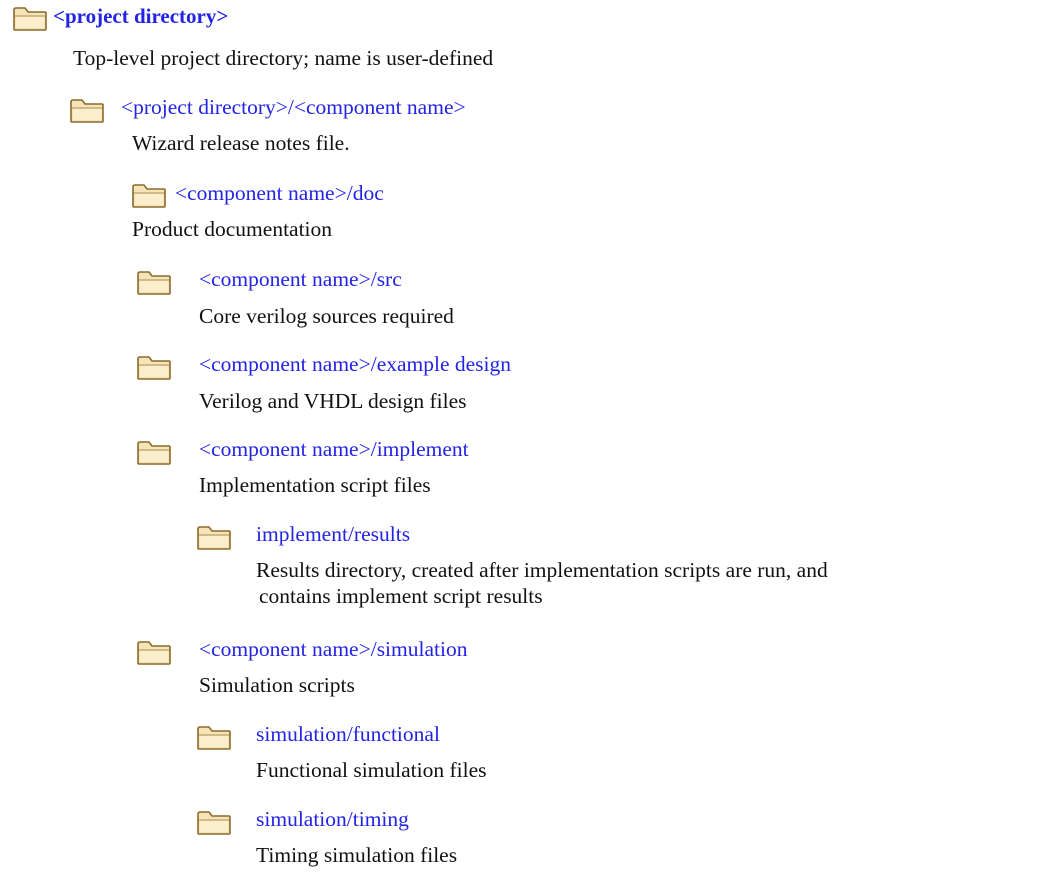 The image size is (1054, 873). What do you see at coordinates (348, 734) in the screenshot?
I see `simulation-functional-link: simulation/functional` at bounding box center [348, 734].